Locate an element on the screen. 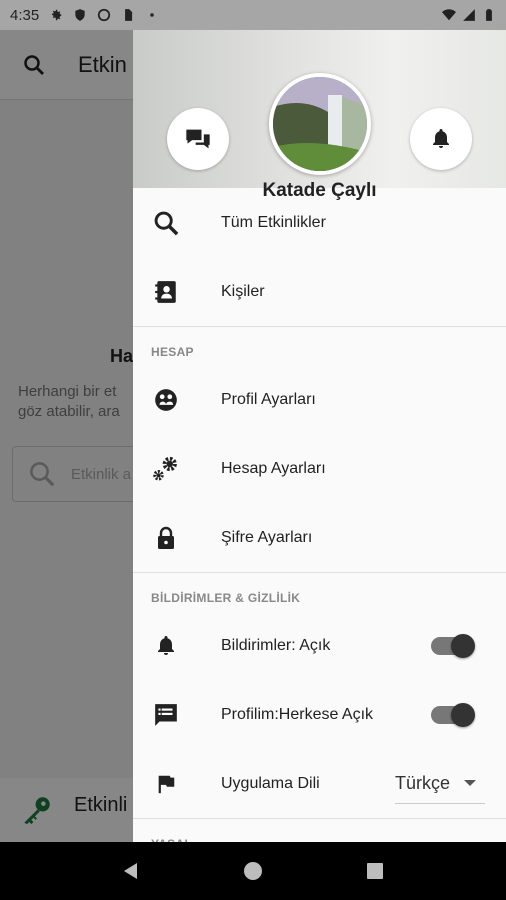 Image resolution: width=506 pixels, height=900 pixels. menu-item-contacts: Kişiler is located at coordinates (319, 291).